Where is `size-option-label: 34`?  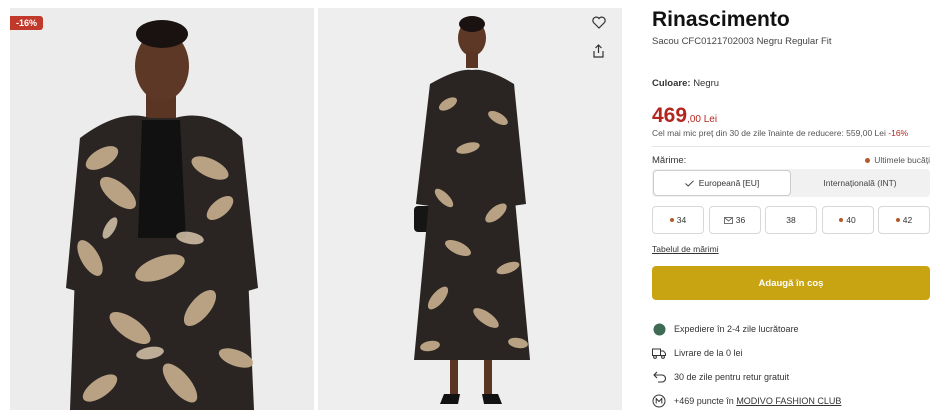
size-option-label: 34 is located at coordinates (681, 220).